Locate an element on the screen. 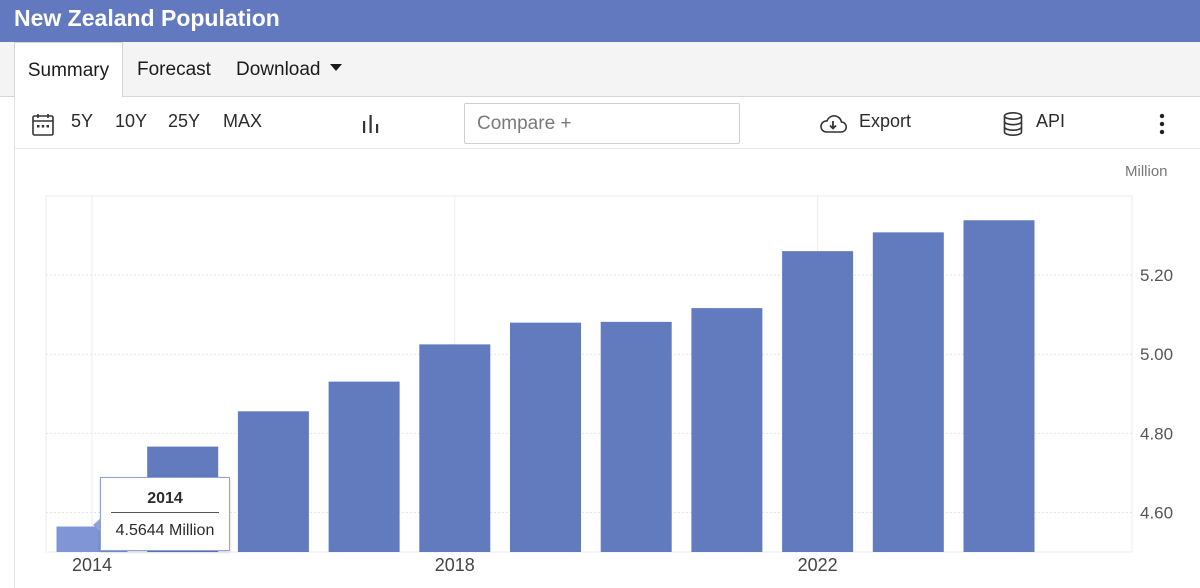 The height and width of the screenshot is (588, 1200). x-tick-label: 2014 is located at coordinates (92, 565).